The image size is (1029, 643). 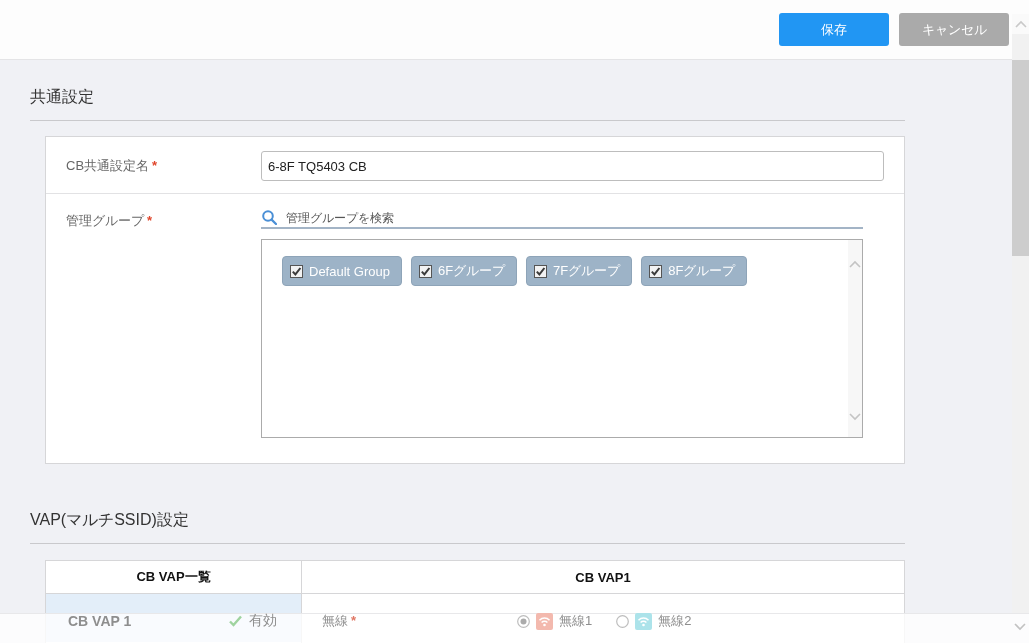 I want to click on chip-label: Default Group, so click(x=349, y=271).